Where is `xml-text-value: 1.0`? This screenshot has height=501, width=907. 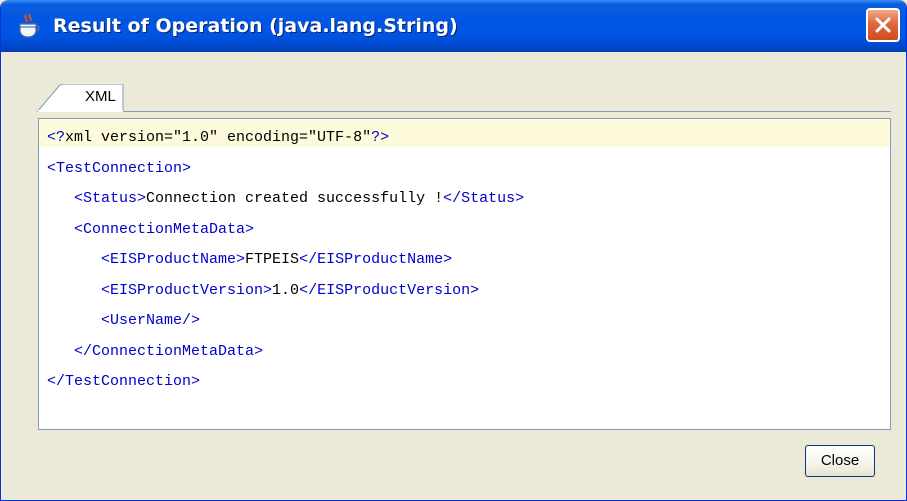
xml-text-value: 1.0 is located at coordinates (286, 290).